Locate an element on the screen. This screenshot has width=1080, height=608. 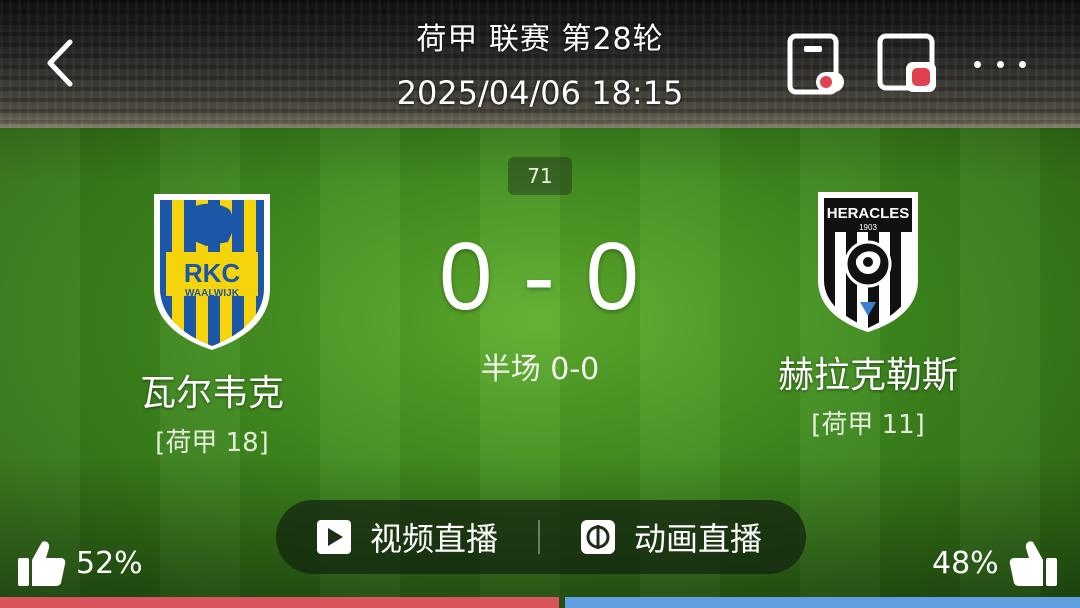
heracles-crest-icon: HERACLES 1903 is located at coordinates (868, 262).